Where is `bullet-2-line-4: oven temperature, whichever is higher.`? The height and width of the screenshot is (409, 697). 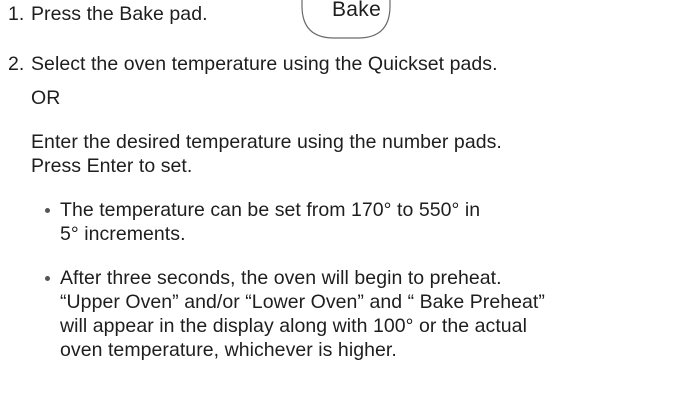
bullet-2-line-4: oven temperature, whichever is higher. is located at coordinates (228, 350).